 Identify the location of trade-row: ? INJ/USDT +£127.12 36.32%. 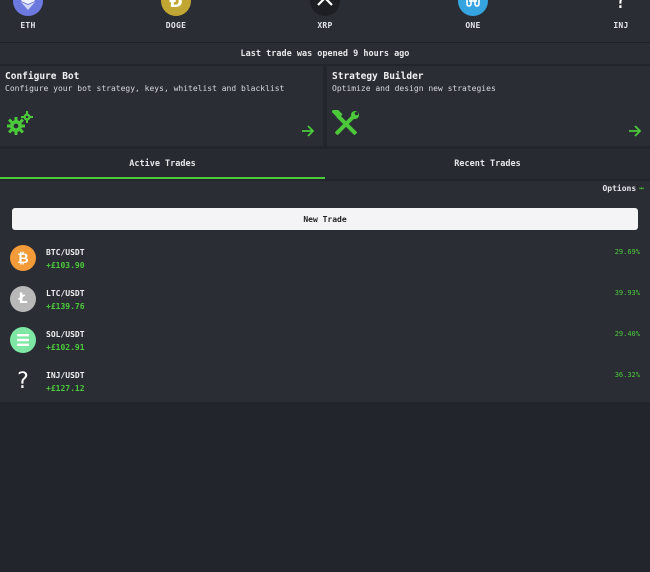
(325, 384).